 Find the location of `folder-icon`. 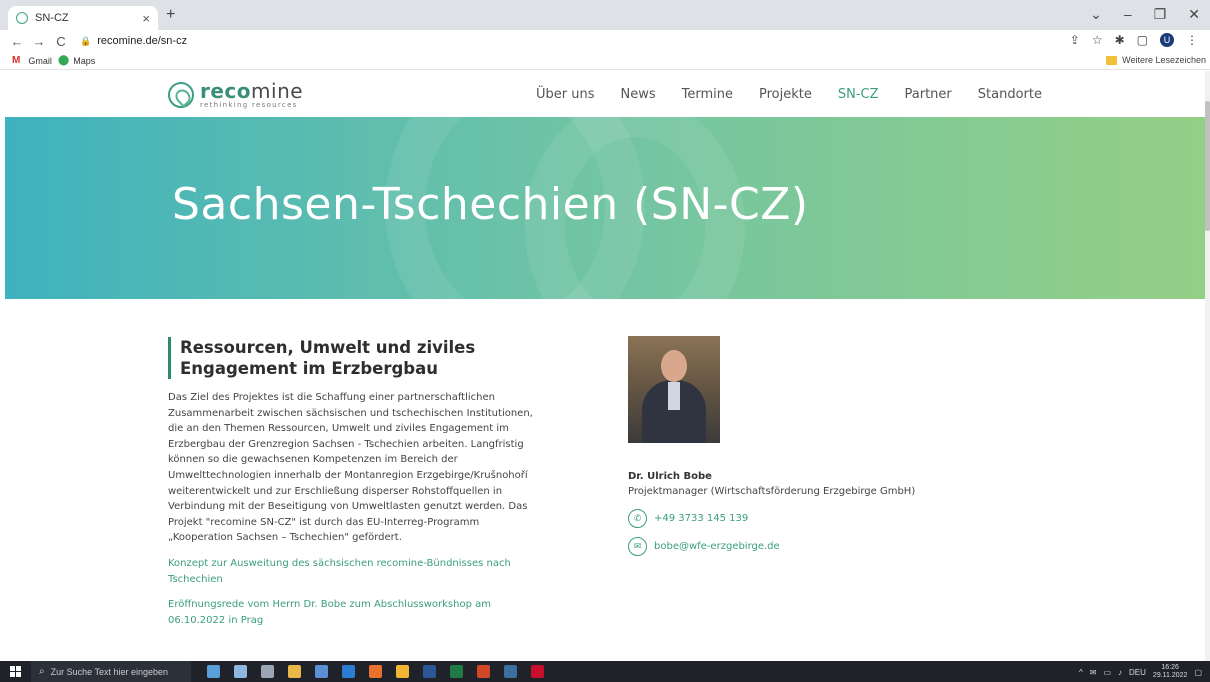

folder-icon is located at coordinates (1112, 60).